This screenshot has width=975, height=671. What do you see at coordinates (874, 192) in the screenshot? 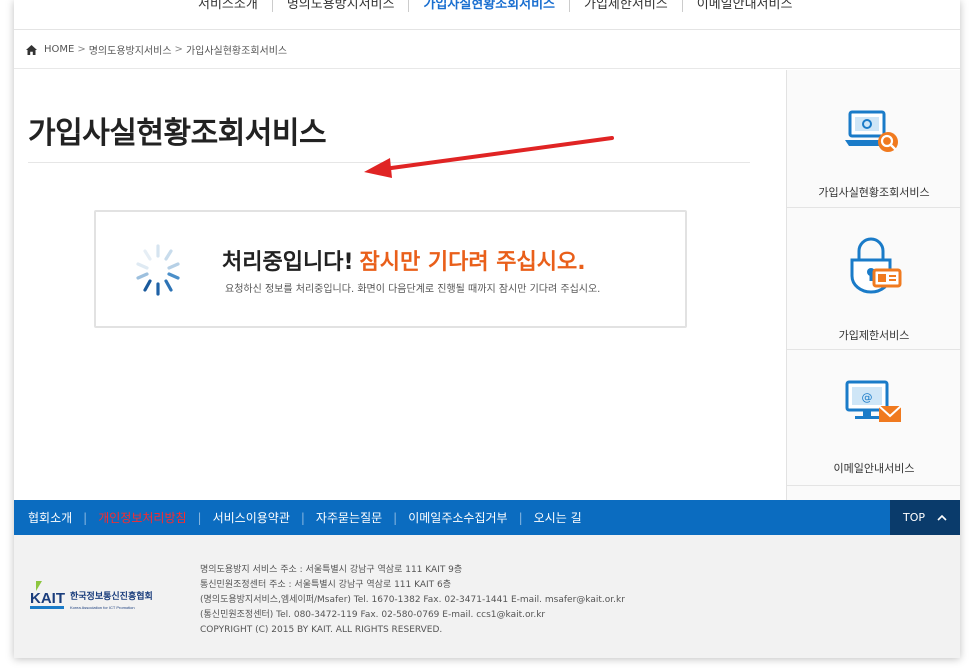
I see `sidebar-item-label: 가입사실현황조회서비스` at bounding box center [874, 192].